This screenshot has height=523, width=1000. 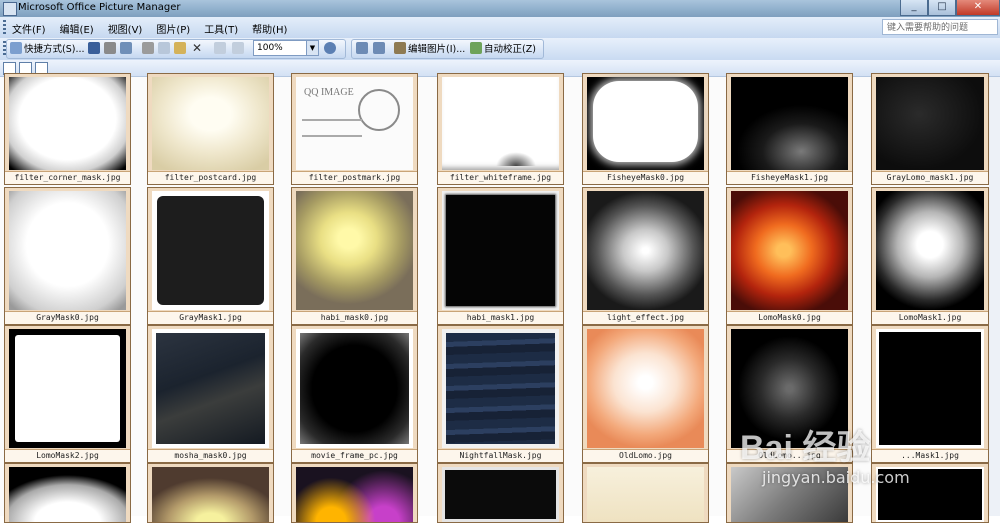 I want to click on thumbnail-item: LomoMask2.jpg, so click(x=67, y=394).